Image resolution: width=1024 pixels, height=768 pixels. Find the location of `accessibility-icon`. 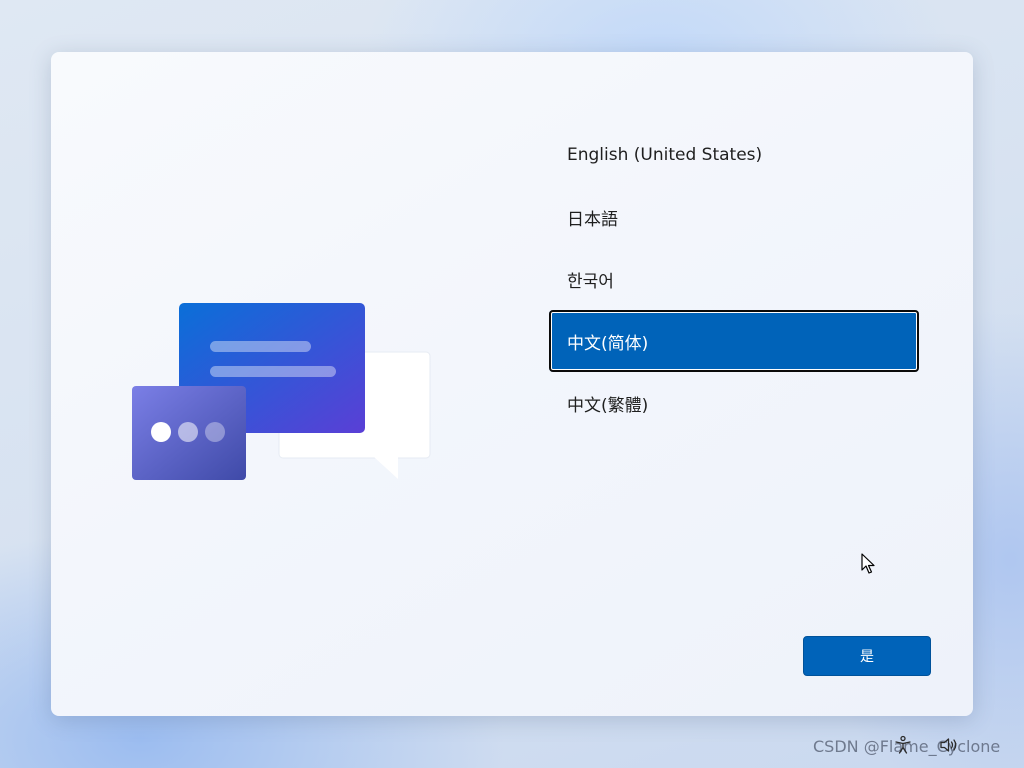

accessibility-icon is located at coordinates (903, 745).